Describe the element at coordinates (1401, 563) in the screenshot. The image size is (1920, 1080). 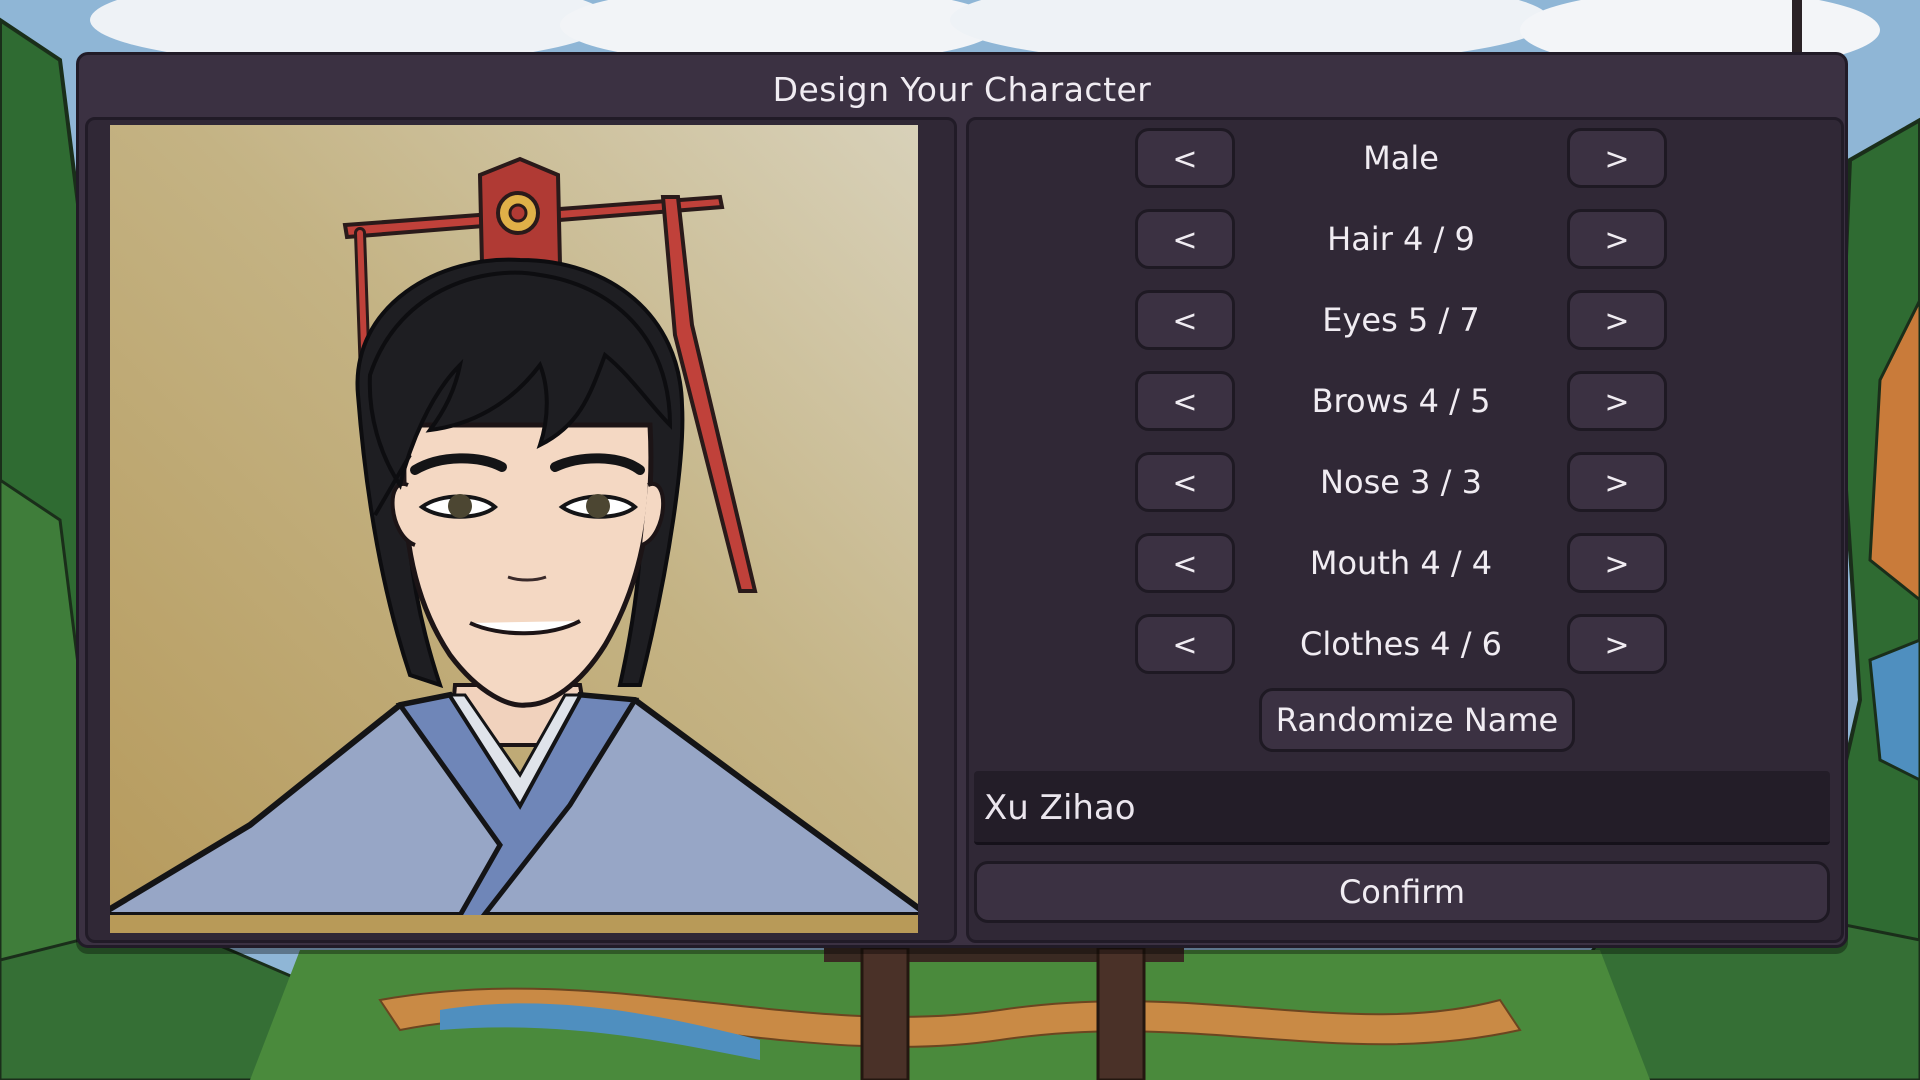
I see `mouth-label: Mouth 4 / 4` at that location.